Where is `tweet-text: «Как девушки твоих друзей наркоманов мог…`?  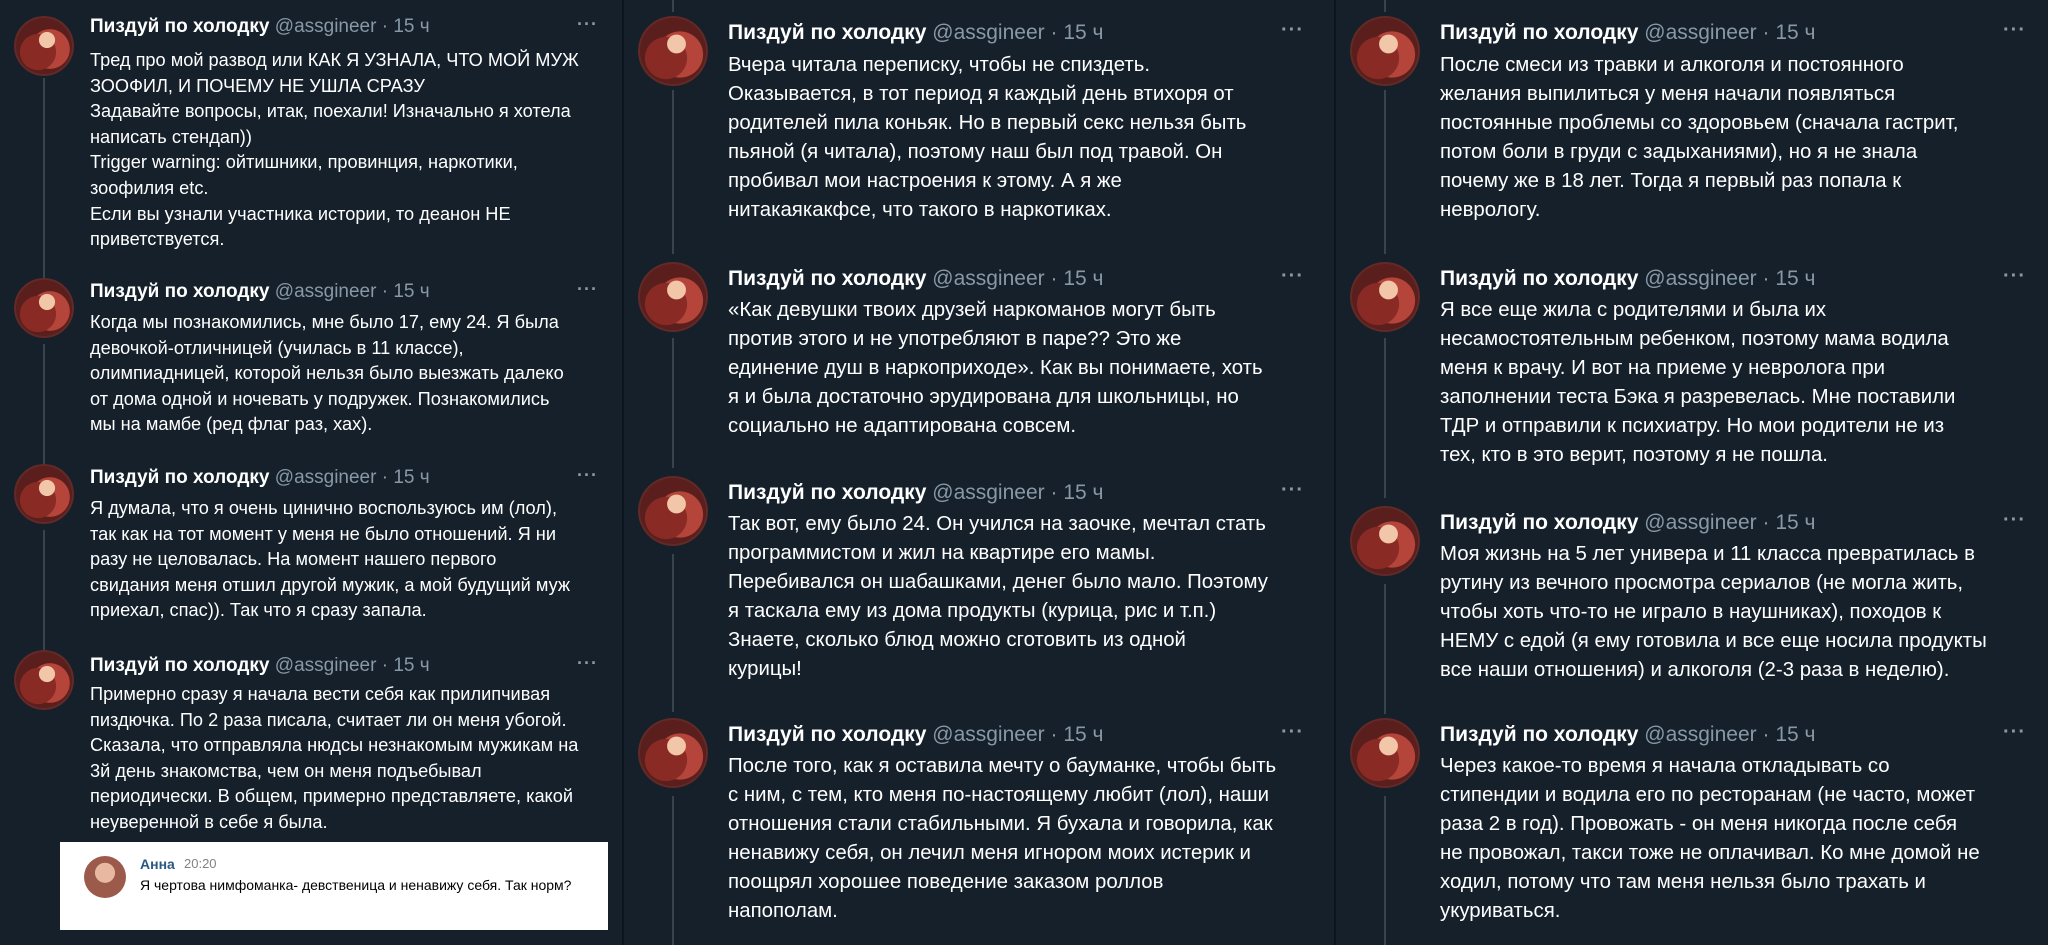 tweet-text: «Как девушки твоих друзей наркоманов мог… is located at coordinates (995, 368).